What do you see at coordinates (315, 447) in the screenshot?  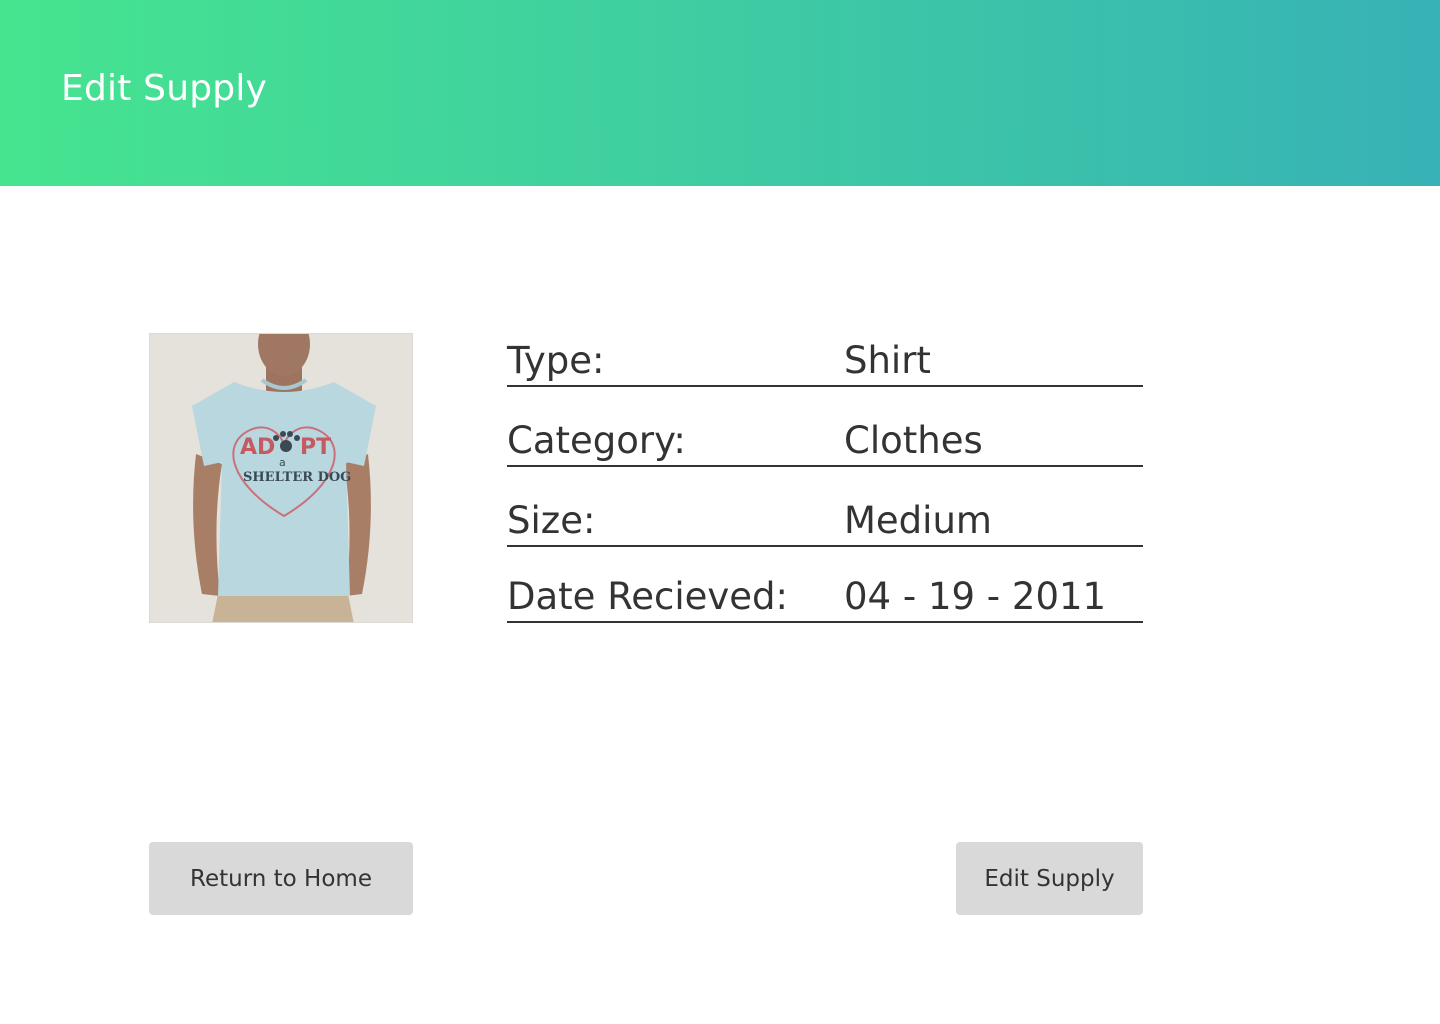 I see `shirt-print-pt: PT` at bounding box center [315, 447].